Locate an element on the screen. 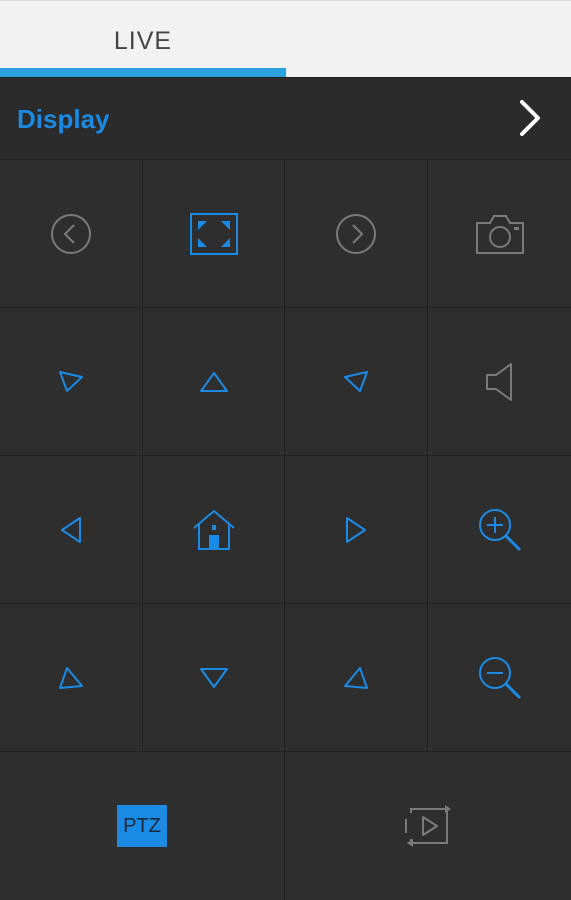 Image resolution: width=571 pixels, height=900 pixels. pan-left-icon is located at coordinates (71, 530).